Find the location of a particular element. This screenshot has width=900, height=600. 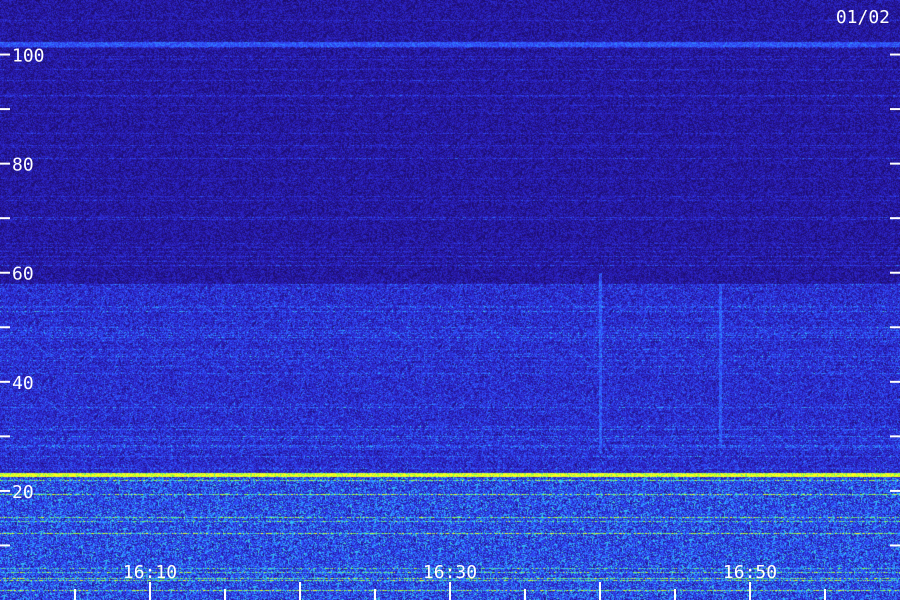

y-tick-label: 40 is located at coordinates (23, 383).